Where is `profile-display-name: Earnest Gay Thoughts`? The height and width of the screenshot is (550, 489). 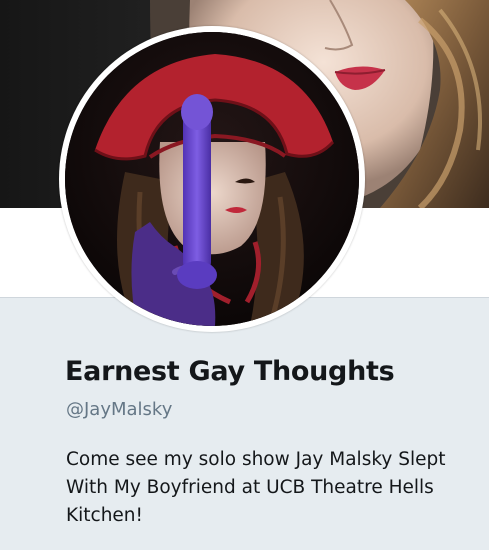 profile-display-name: Earnest Gay Thoughts is located at coordinates (230, 371).